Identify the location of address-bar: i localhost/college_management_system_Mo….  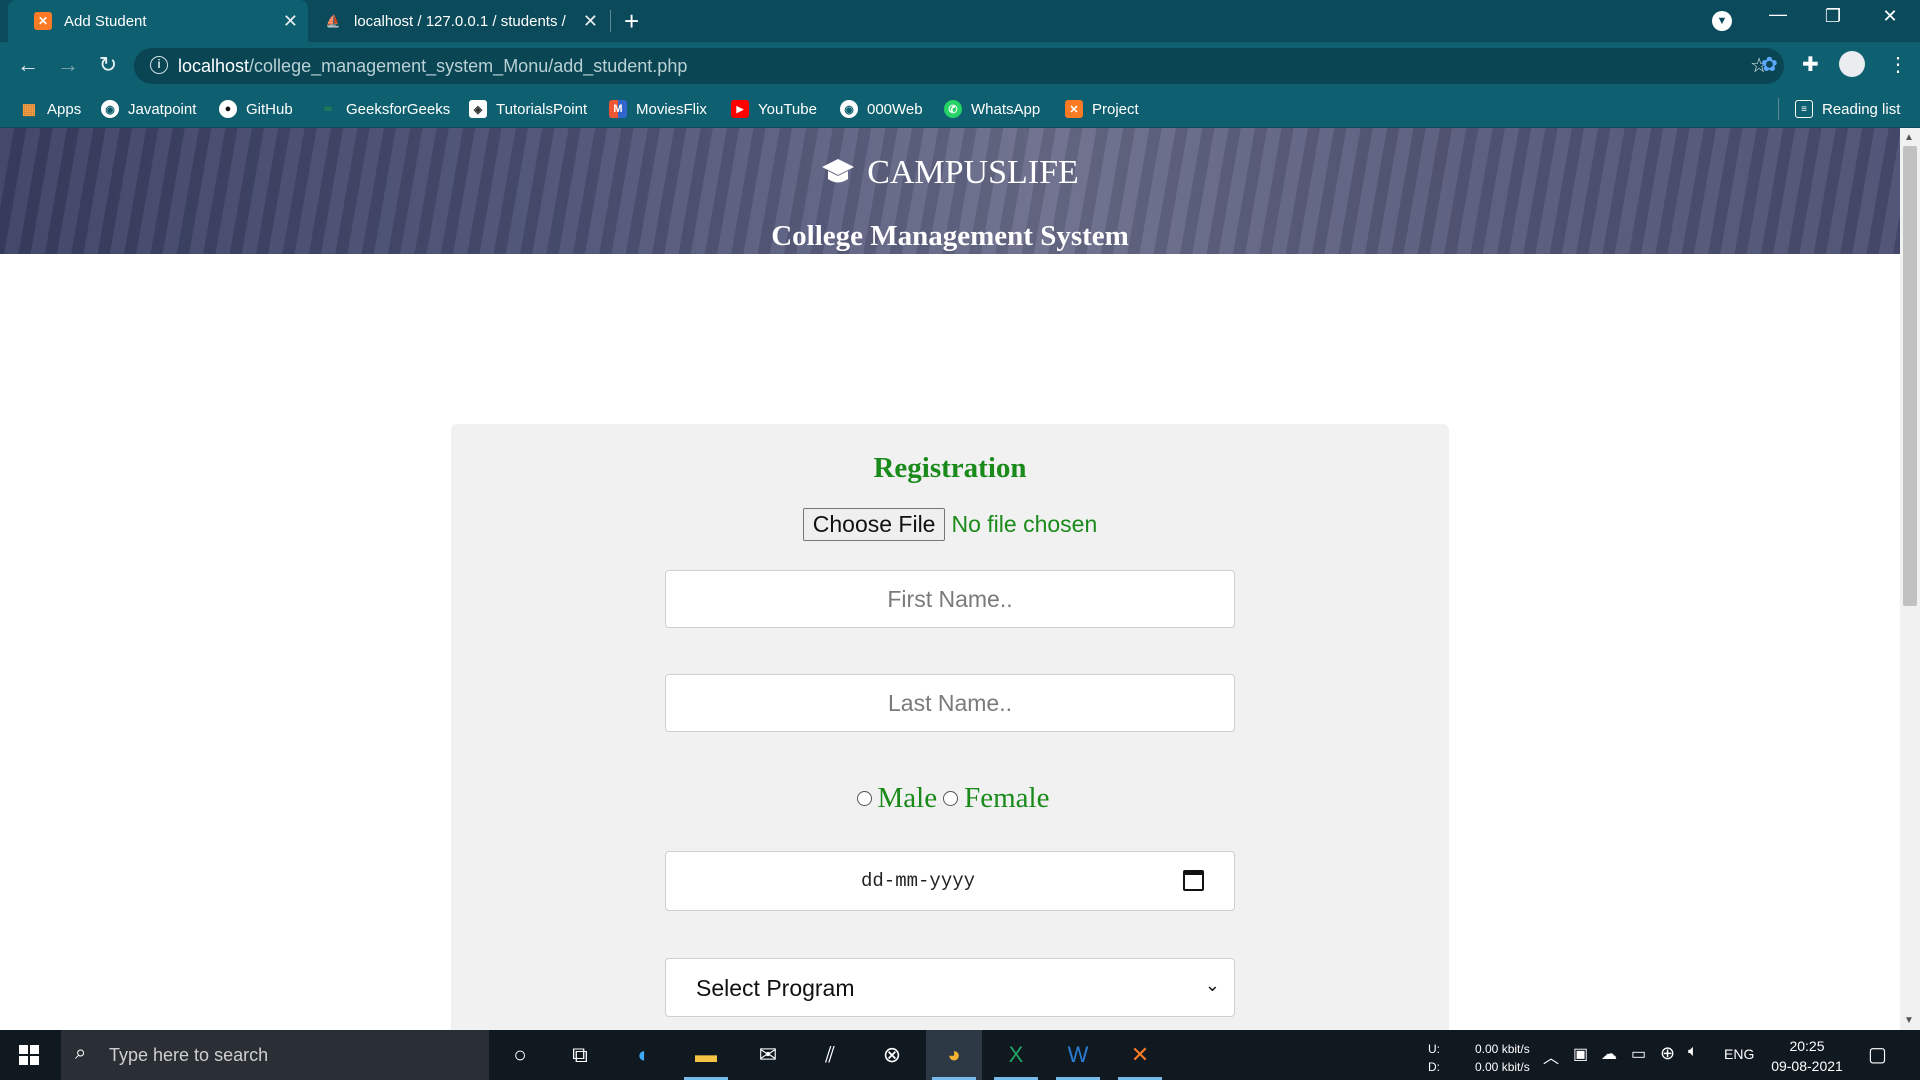
(959, 66).